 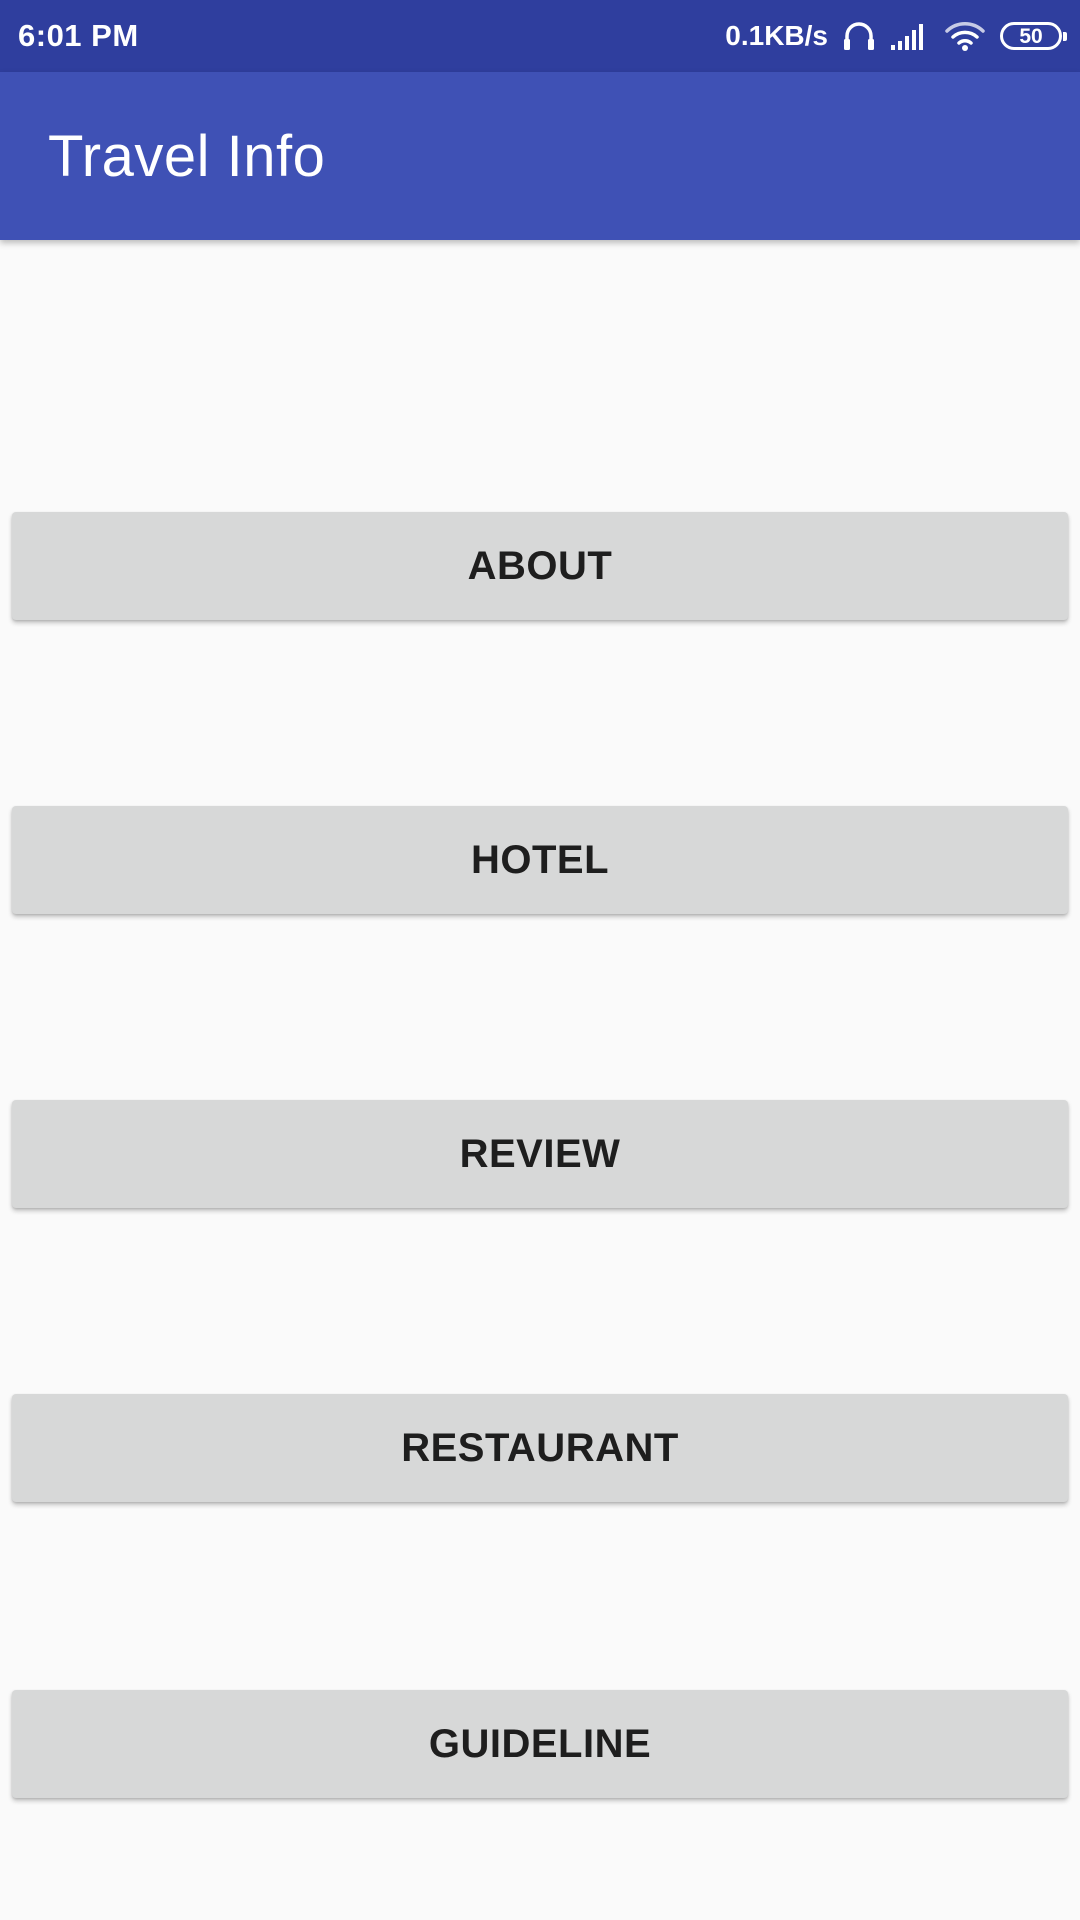 I want to click on network-speed: 0.1KB/s, so click(x=776, y=35).